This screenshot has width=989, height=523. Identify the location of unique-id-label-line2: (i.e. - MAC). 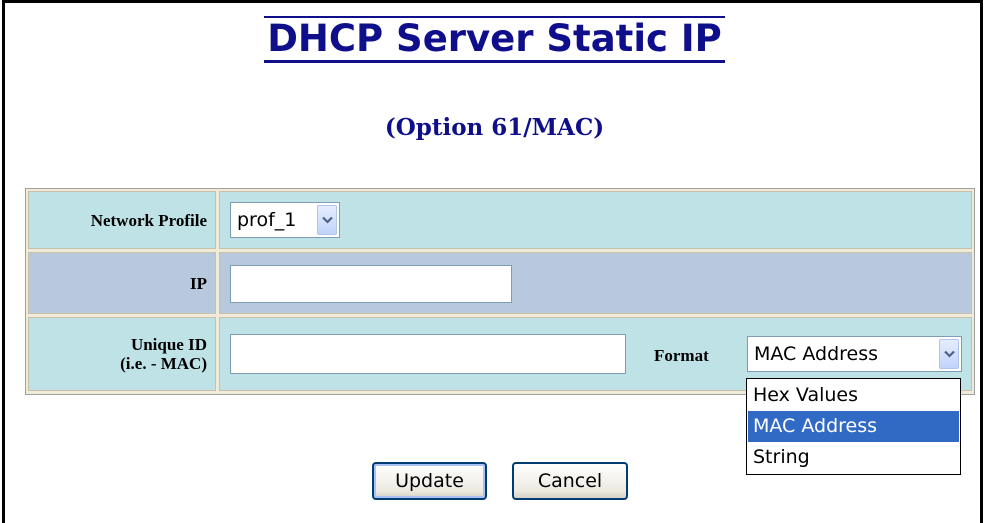
(163, 363).